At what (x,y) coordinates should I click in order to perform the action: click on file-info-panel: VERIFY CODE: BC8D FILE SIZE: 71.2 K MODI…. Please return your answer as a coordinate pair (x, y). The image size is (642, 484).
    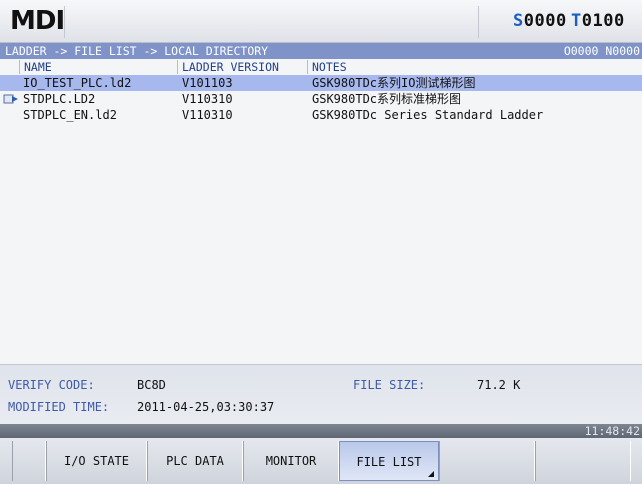
    Looking at the image, I should click on (321, 394).